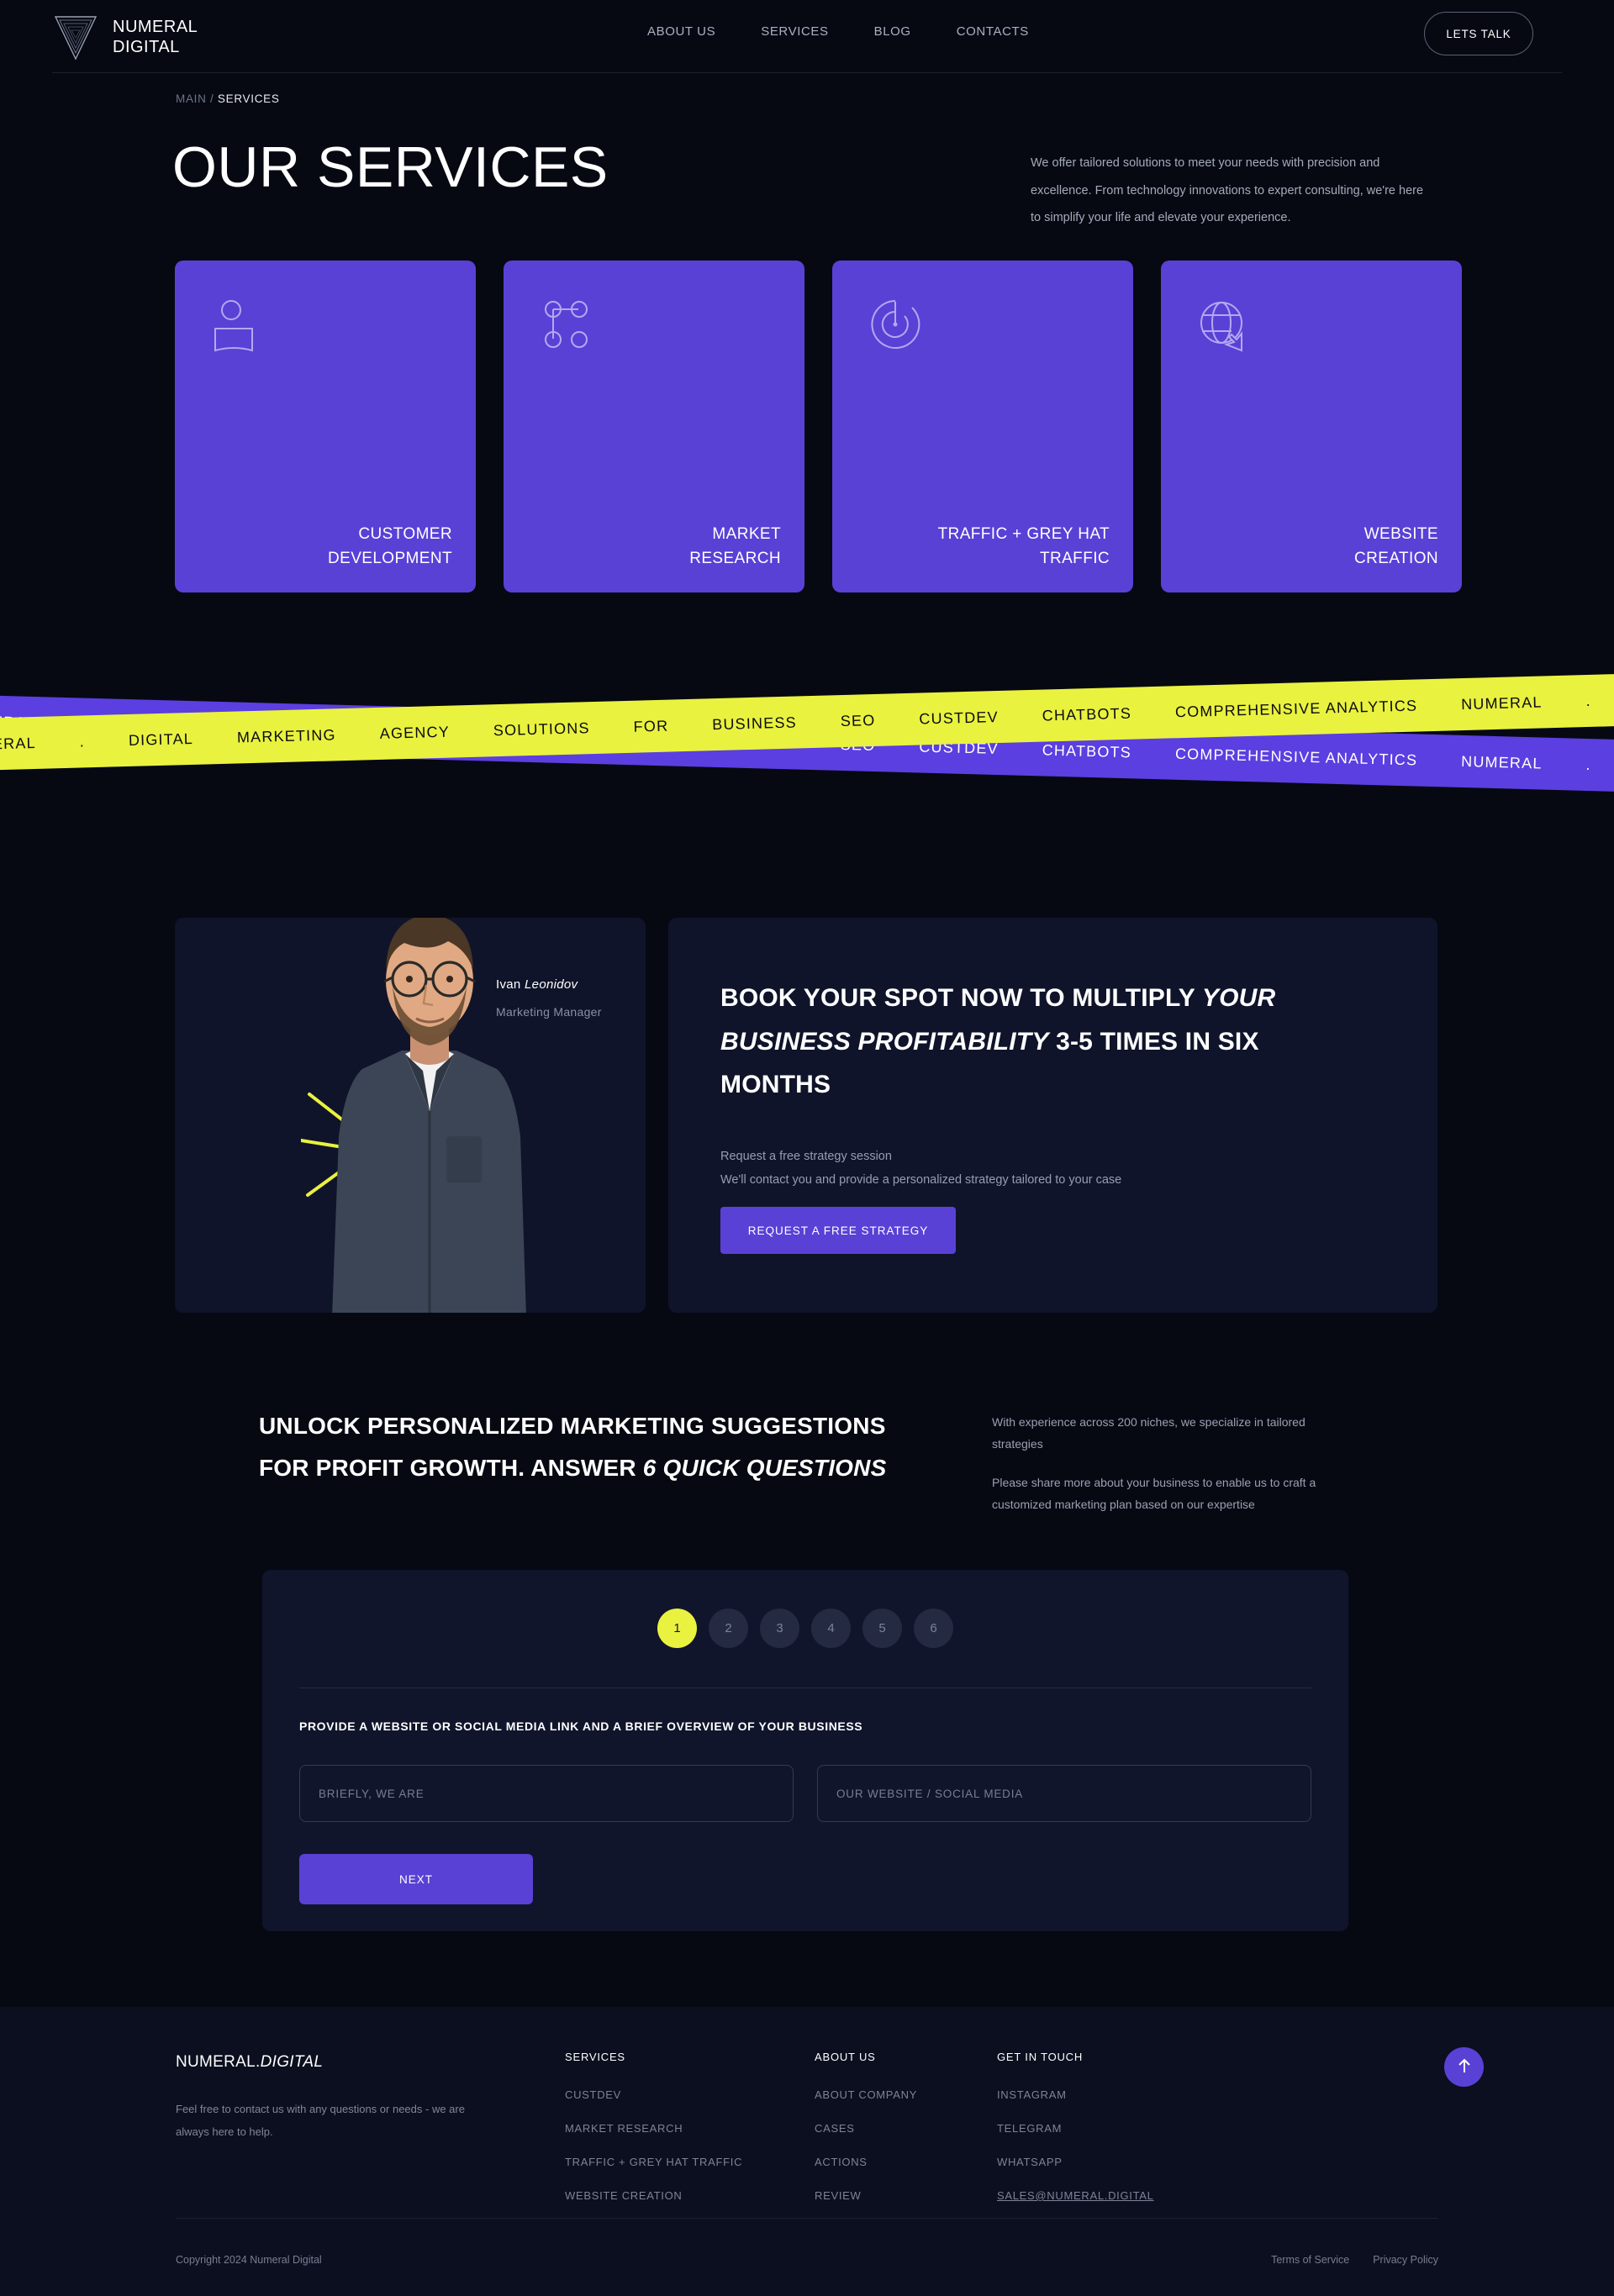  I want to click on person-icon, so click(238, 327).